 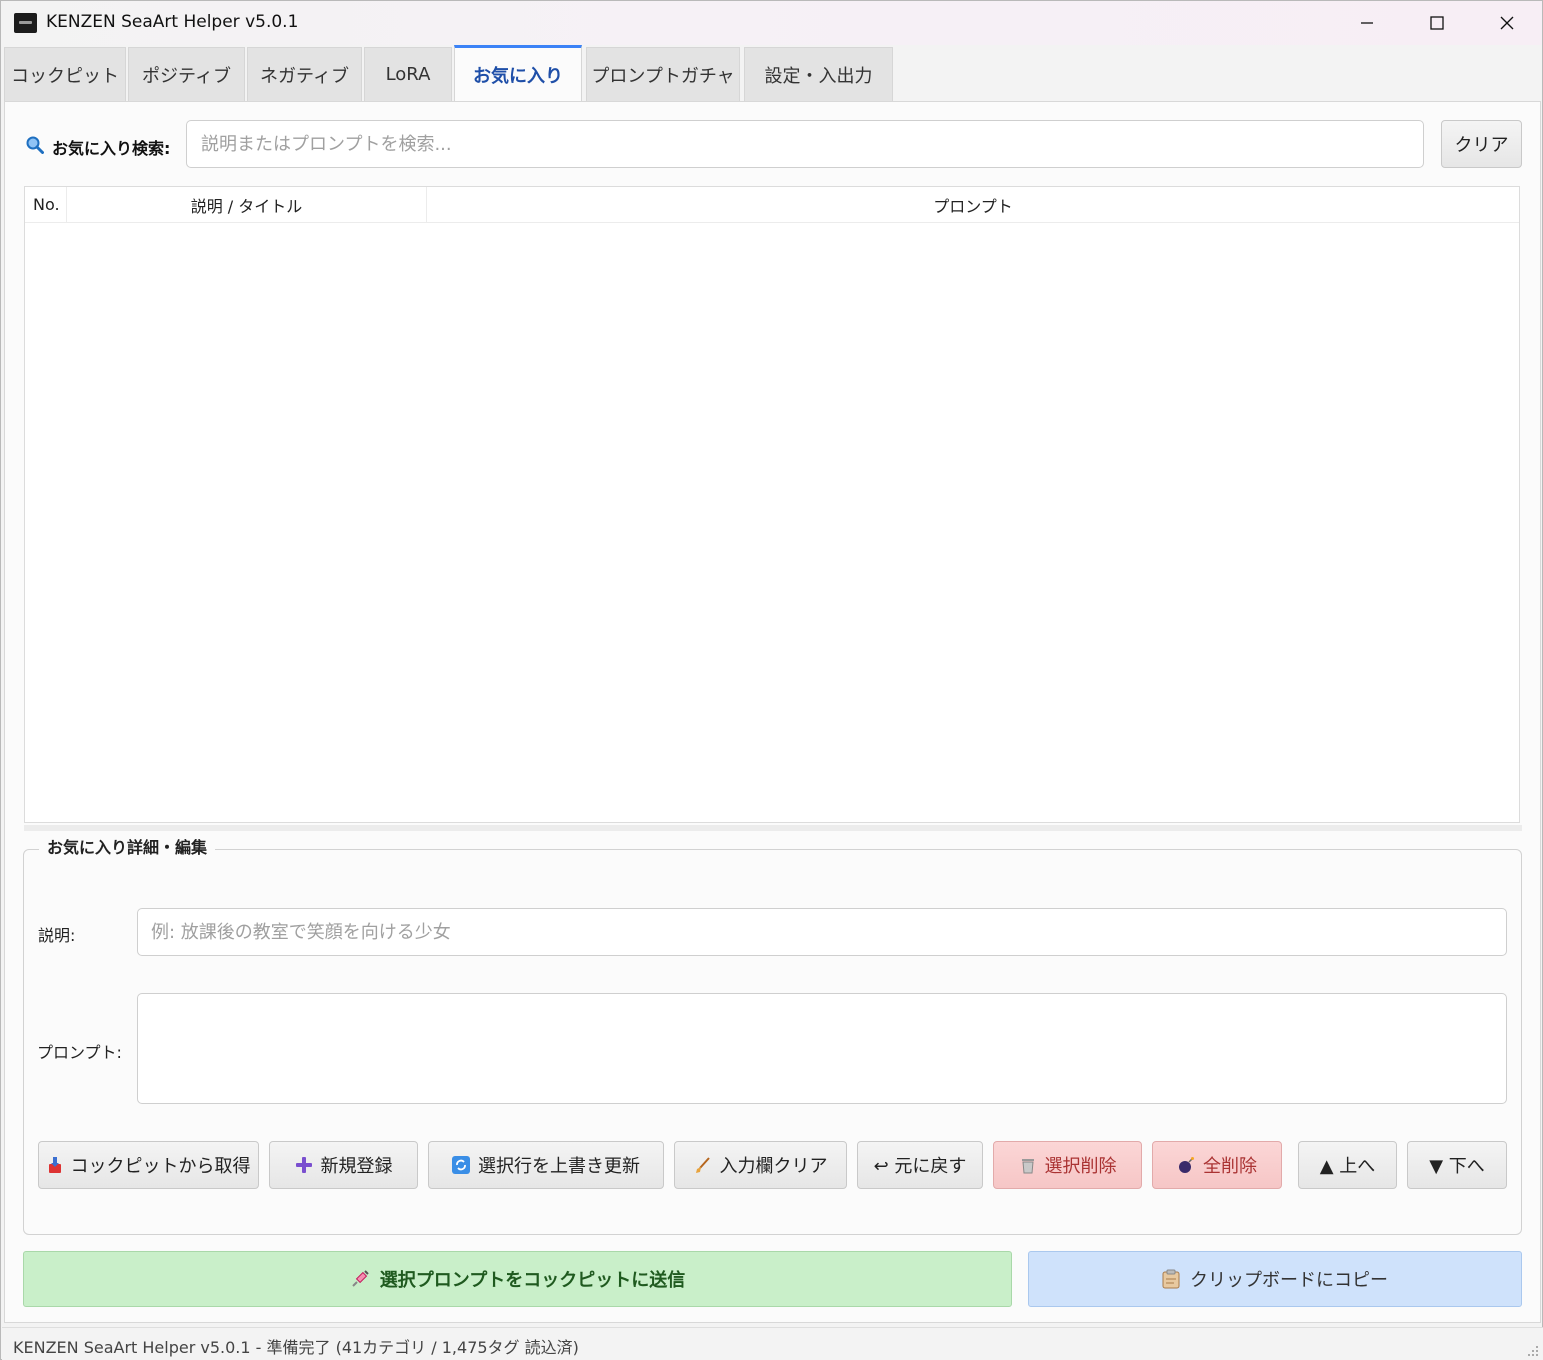 What do you see at coordinates (127, 846) in the screenshot?
I see `editor-group-title: お気に入り詳細・編集` at bounding box center [127, 846].